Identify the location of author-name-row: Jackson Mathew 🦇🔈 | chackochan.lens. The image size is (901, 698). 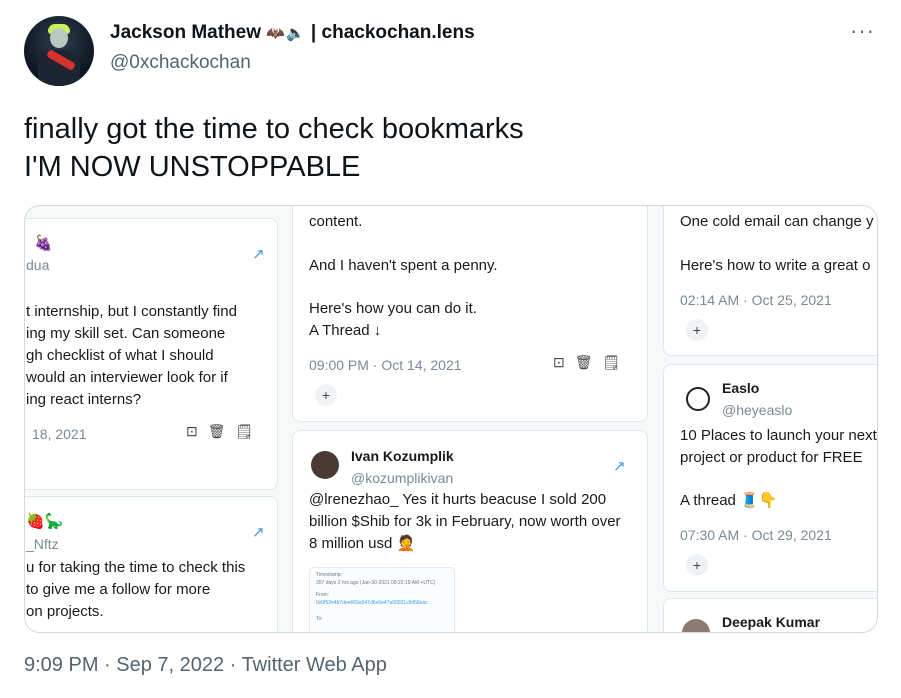
(292, 33).